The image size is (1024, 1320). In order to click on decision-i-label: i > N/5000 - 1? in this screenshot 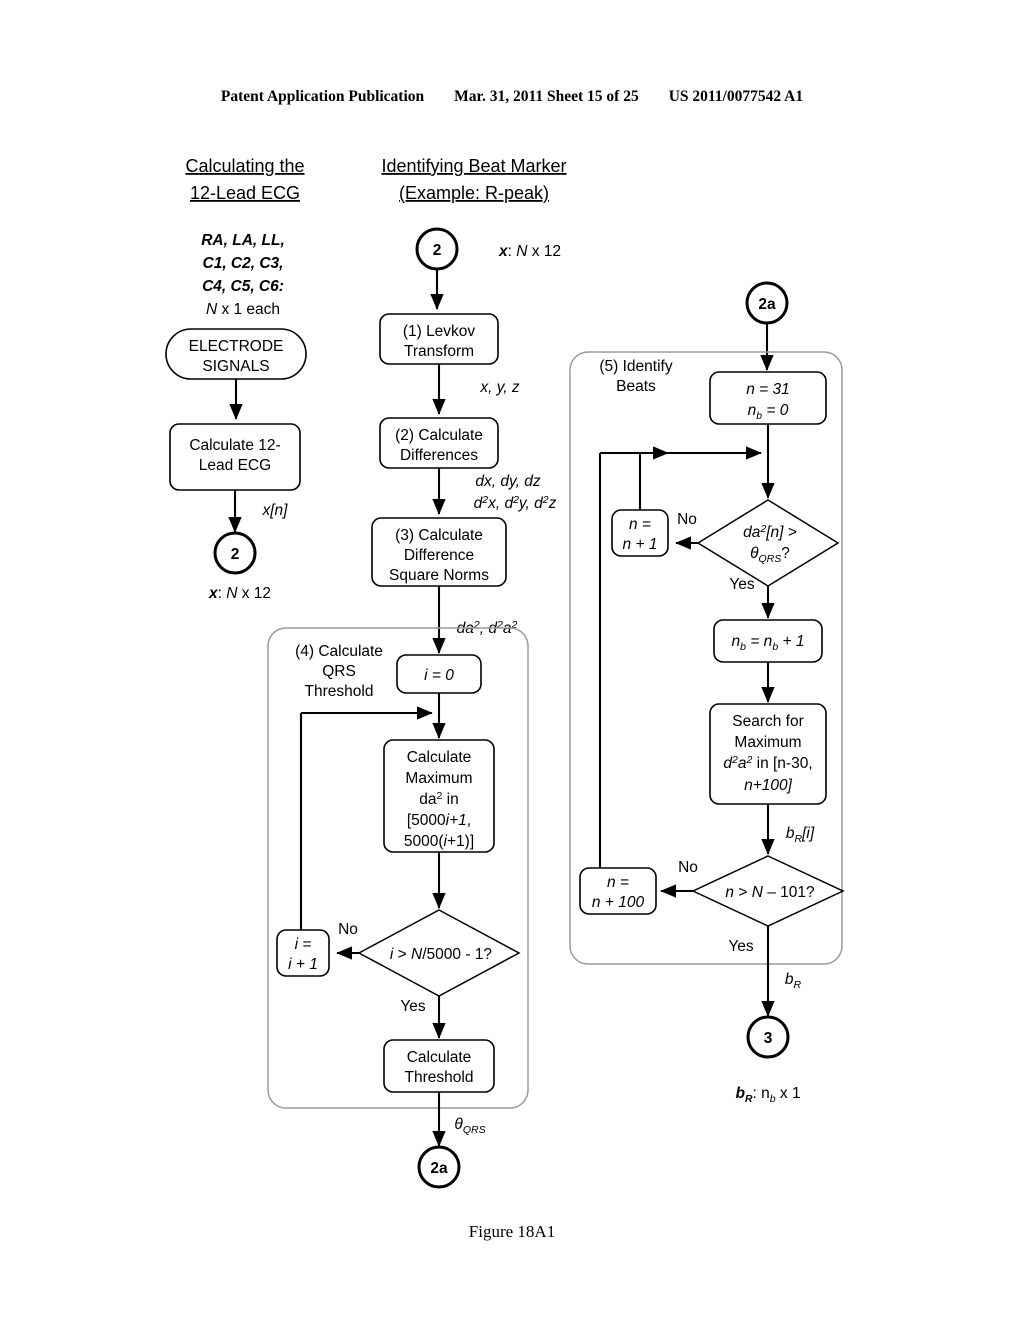, I will do `click(441, 954)`.